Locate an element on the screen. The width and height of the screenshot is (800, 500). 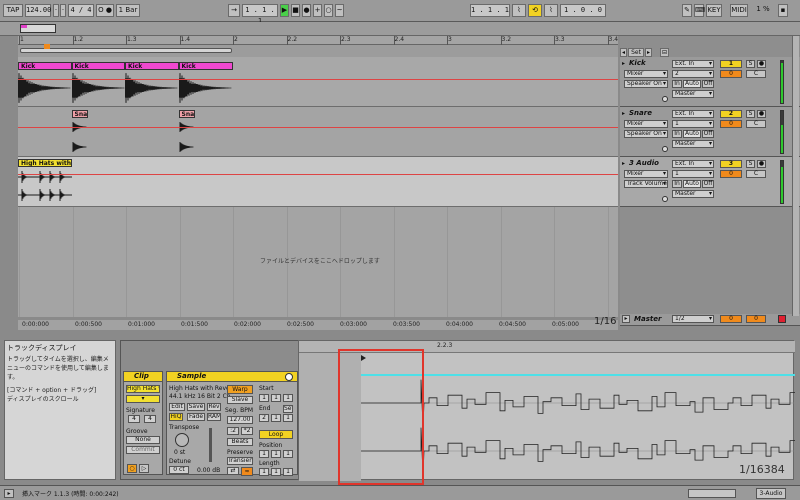
midi-map-button: MIDI is located at coordinates (739, 10).